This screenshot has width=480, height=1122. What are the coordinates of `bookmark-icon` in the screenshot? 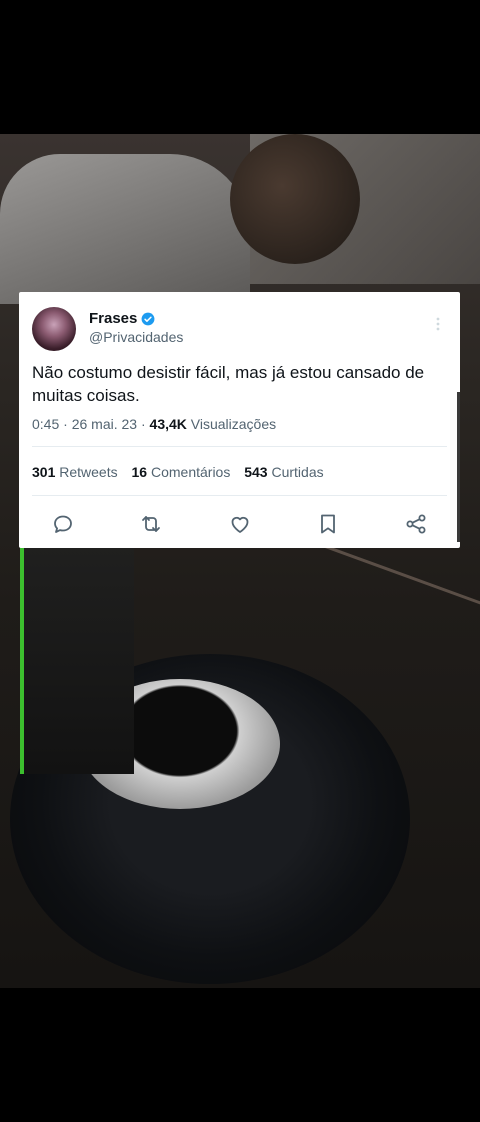 It's located at (328, 524).